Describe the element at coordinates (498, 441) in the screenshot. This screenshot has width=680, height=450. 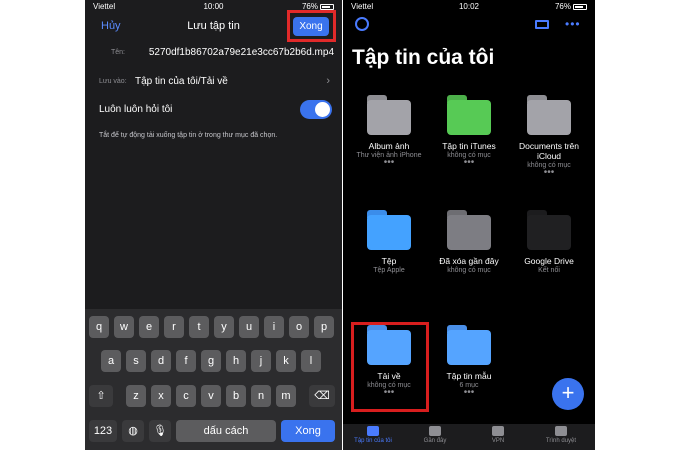
I see `tab-label: VPN` at that location.